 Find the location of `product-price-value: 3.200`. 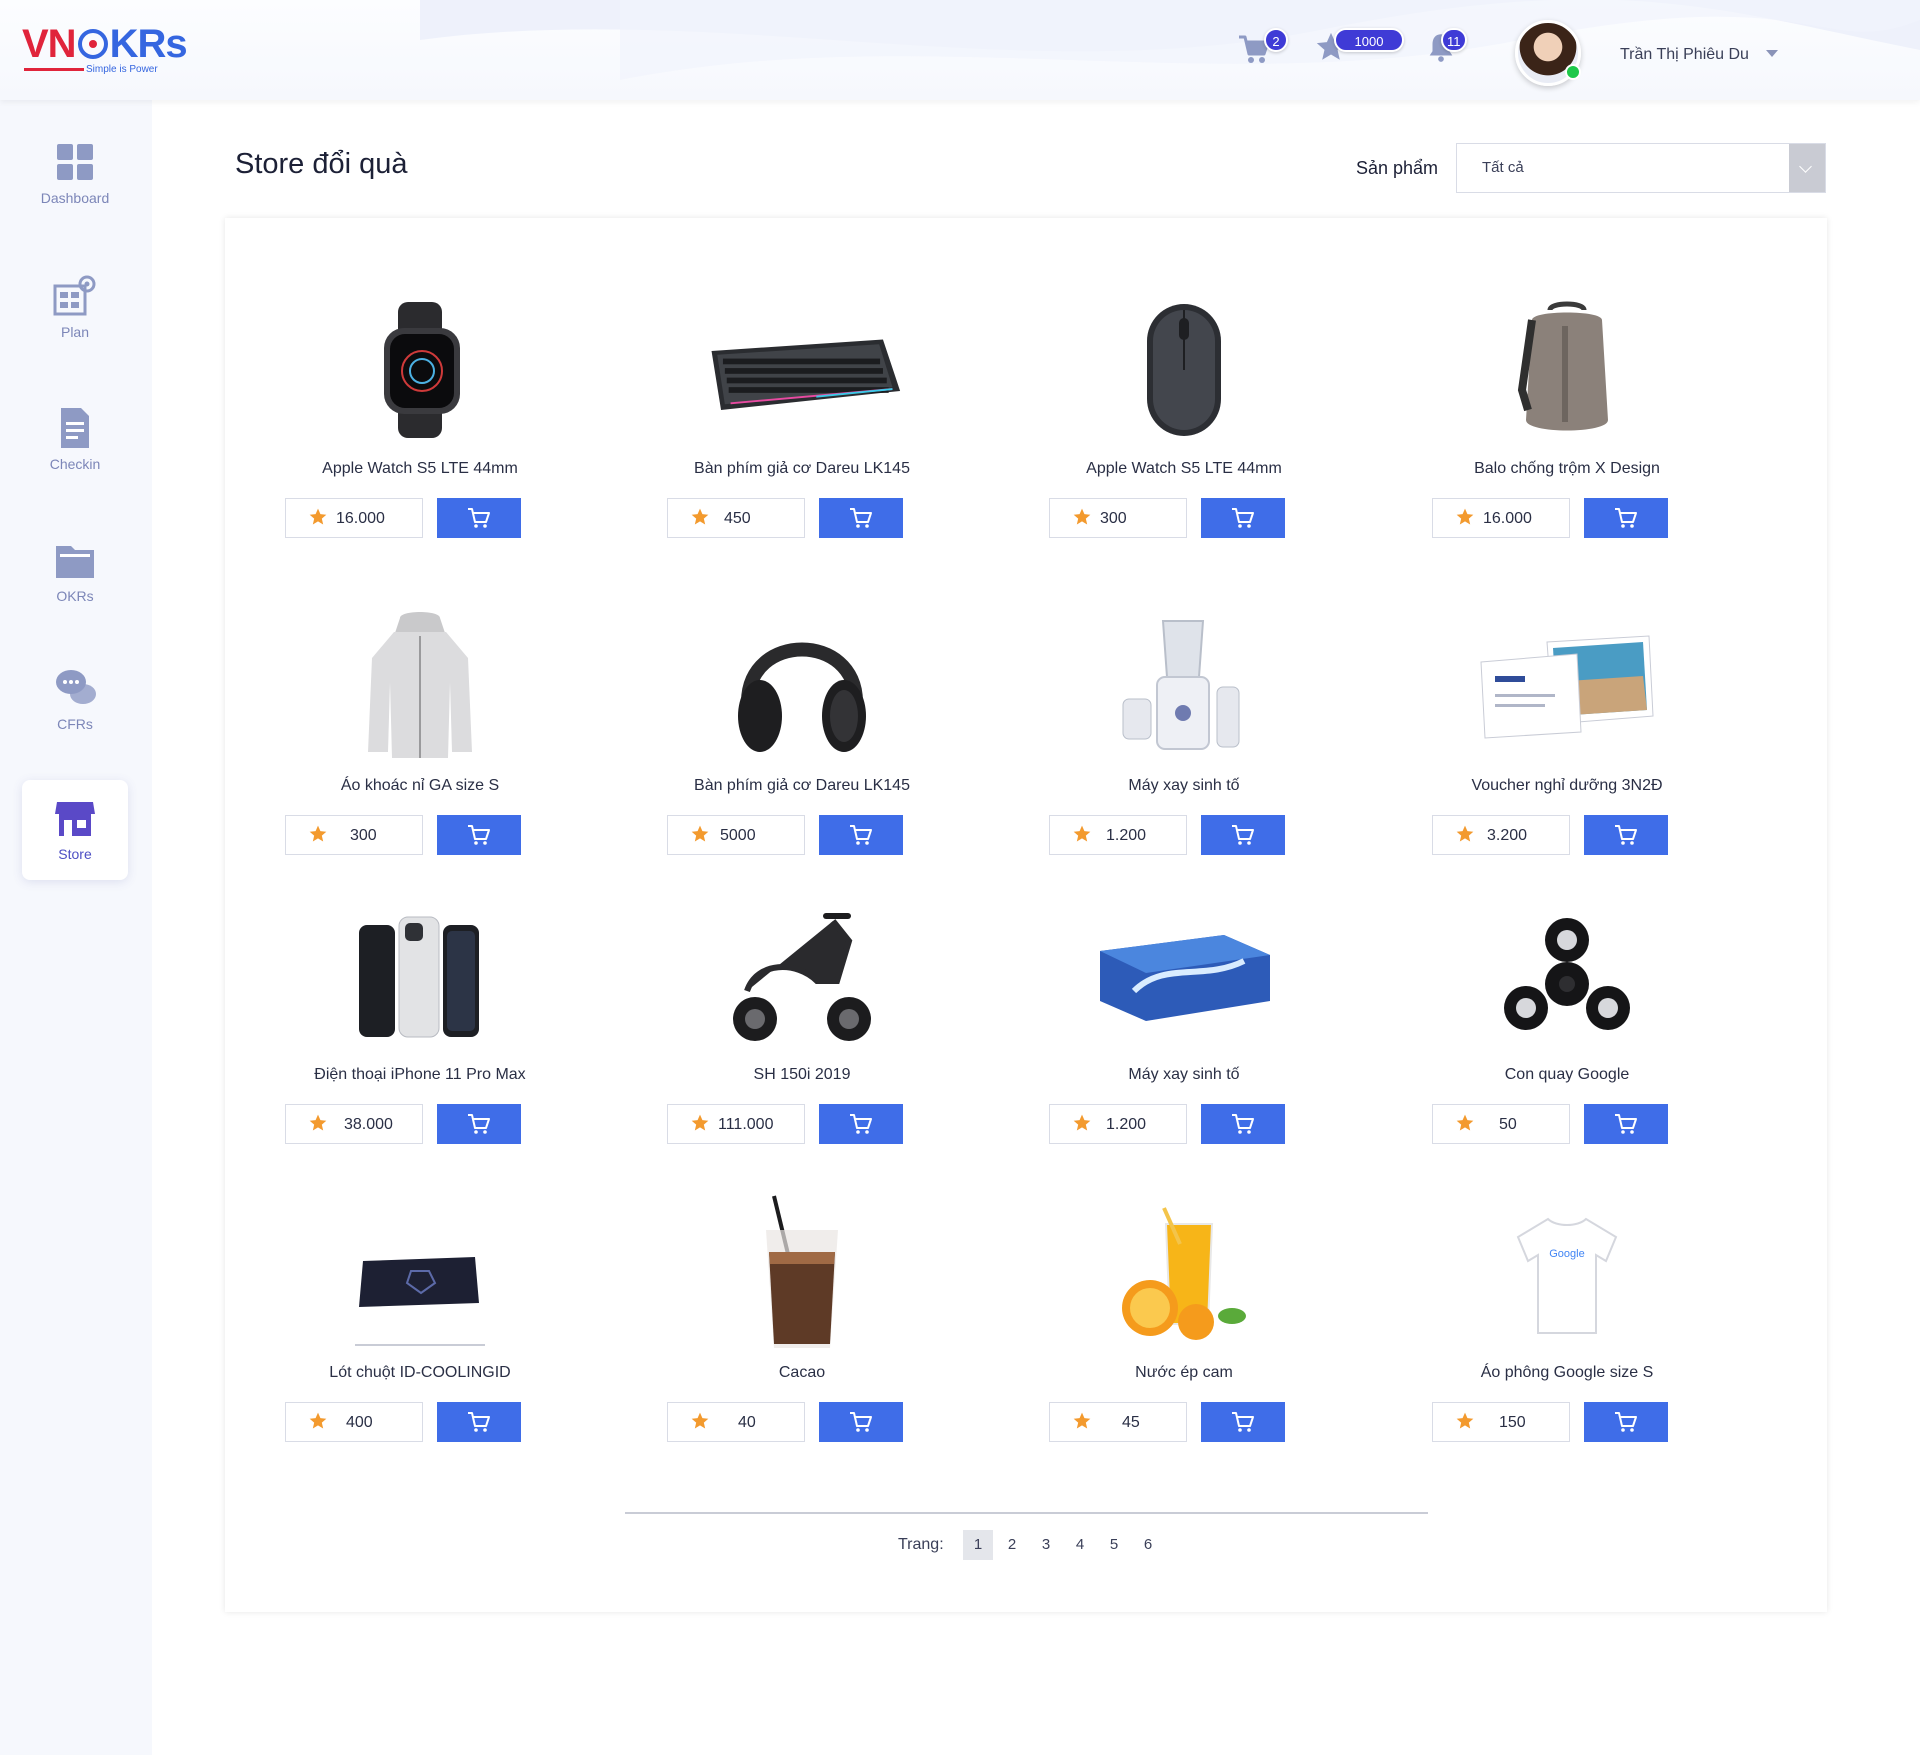

product-price-value: 3.200 is located at coordinates (1507, 835).